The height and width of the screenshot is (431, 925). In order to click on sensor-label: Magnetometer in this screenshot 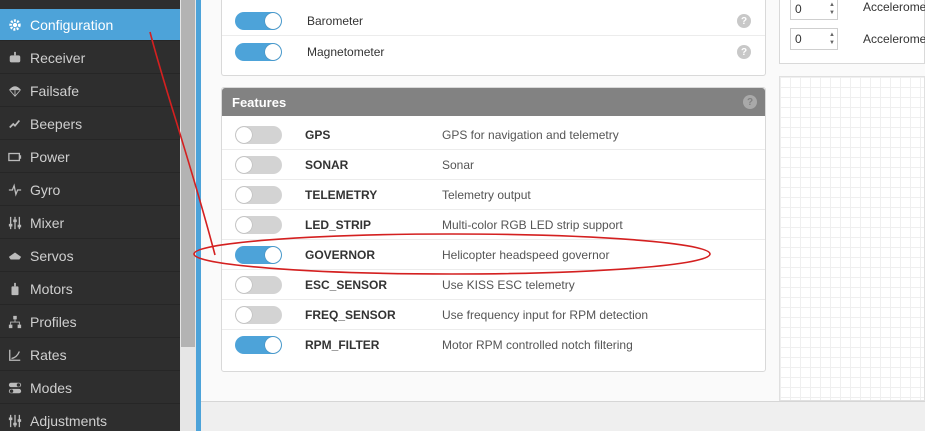, I will do `click(346, 52)`.